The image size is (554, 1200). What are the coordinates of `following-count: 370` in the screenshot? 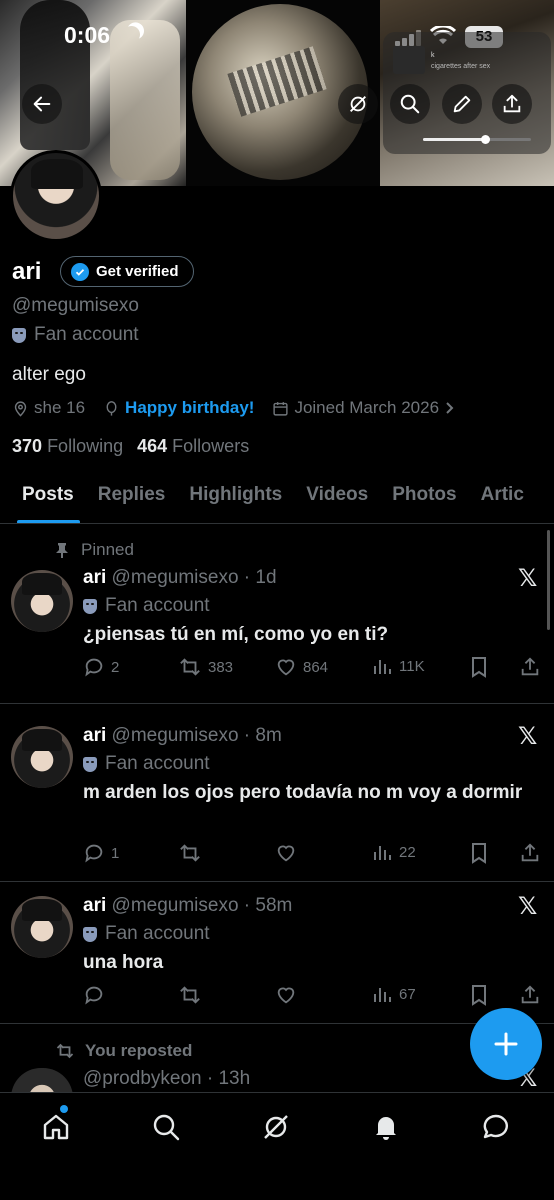 It's located at (27, 446).